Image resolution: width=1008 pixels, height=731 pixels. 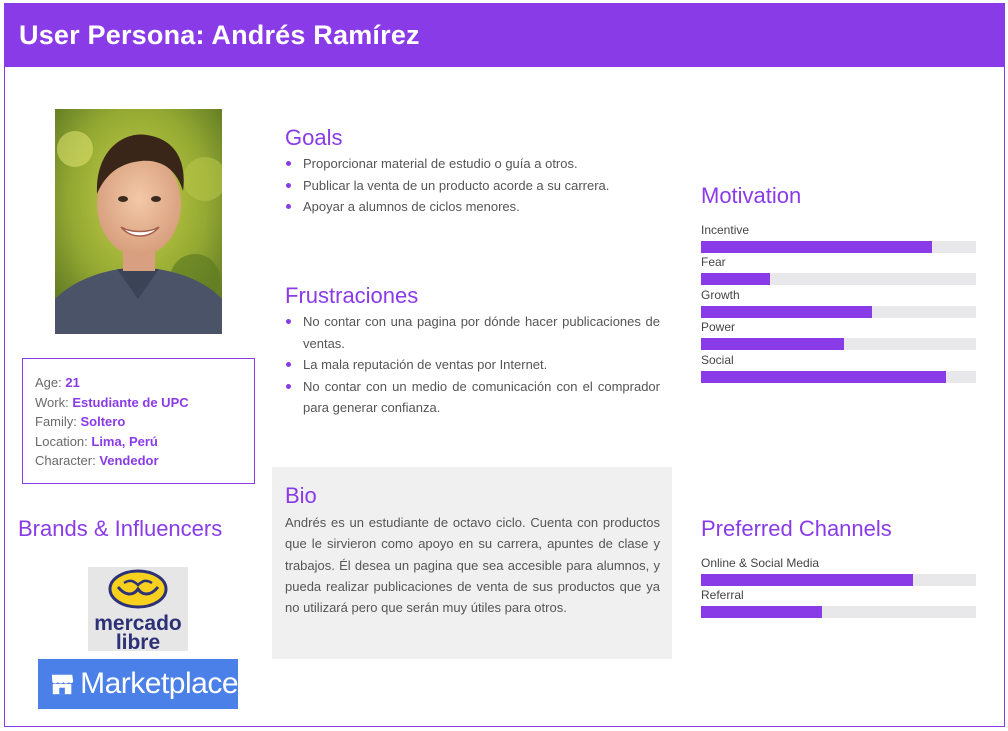 I want to click on channel-bar-online, so click(x=838, y=580).